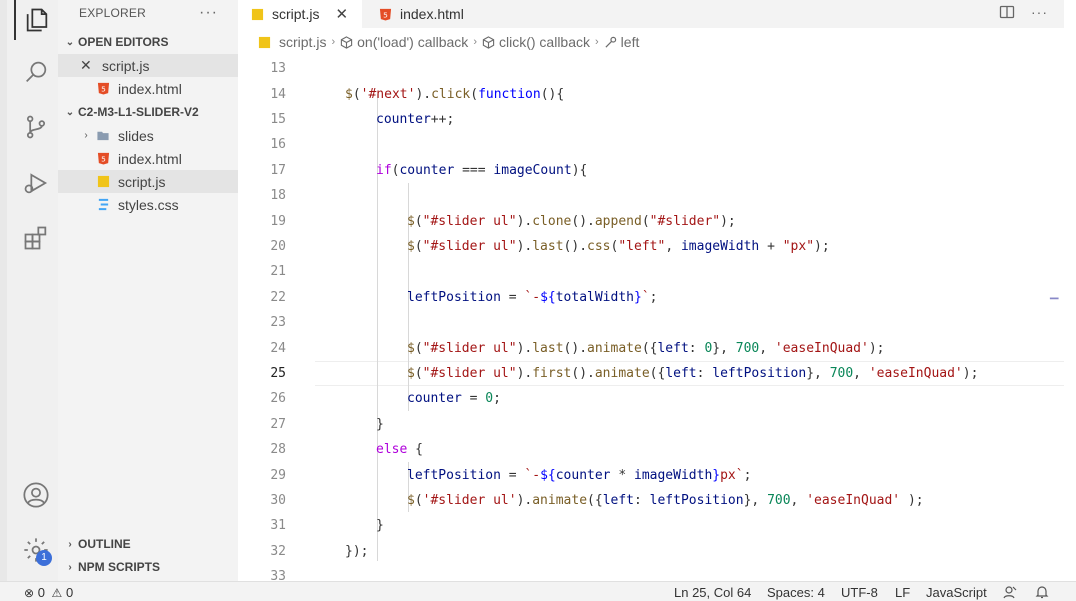  I want to click on folder-section: ⌄ C2-M3-L1-SLIDER-V2, so click(148, 112).